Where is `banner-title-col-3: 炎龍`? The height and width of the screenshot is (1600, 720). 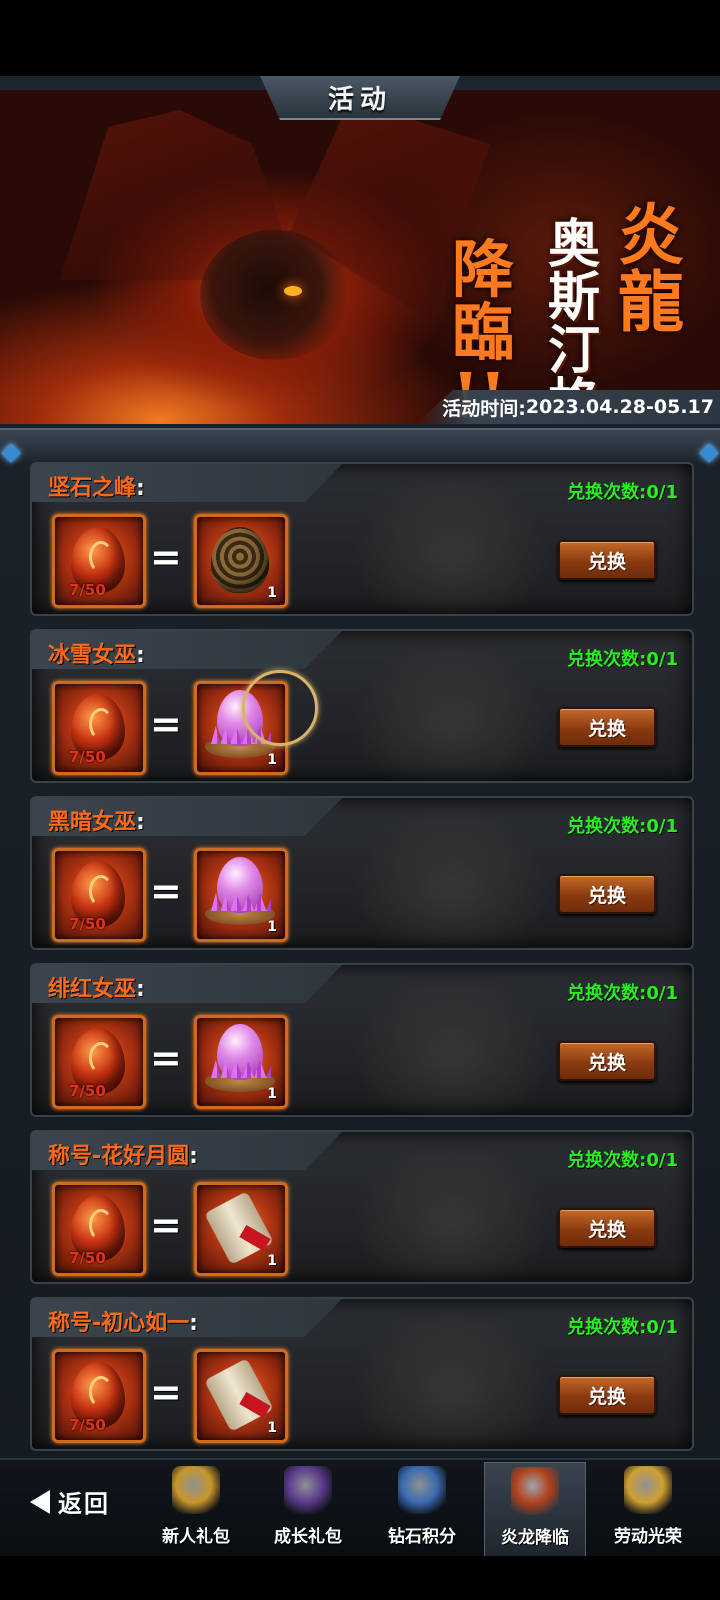 banner-title-col-3: 炎龍 is located at coordinates (651, 269).